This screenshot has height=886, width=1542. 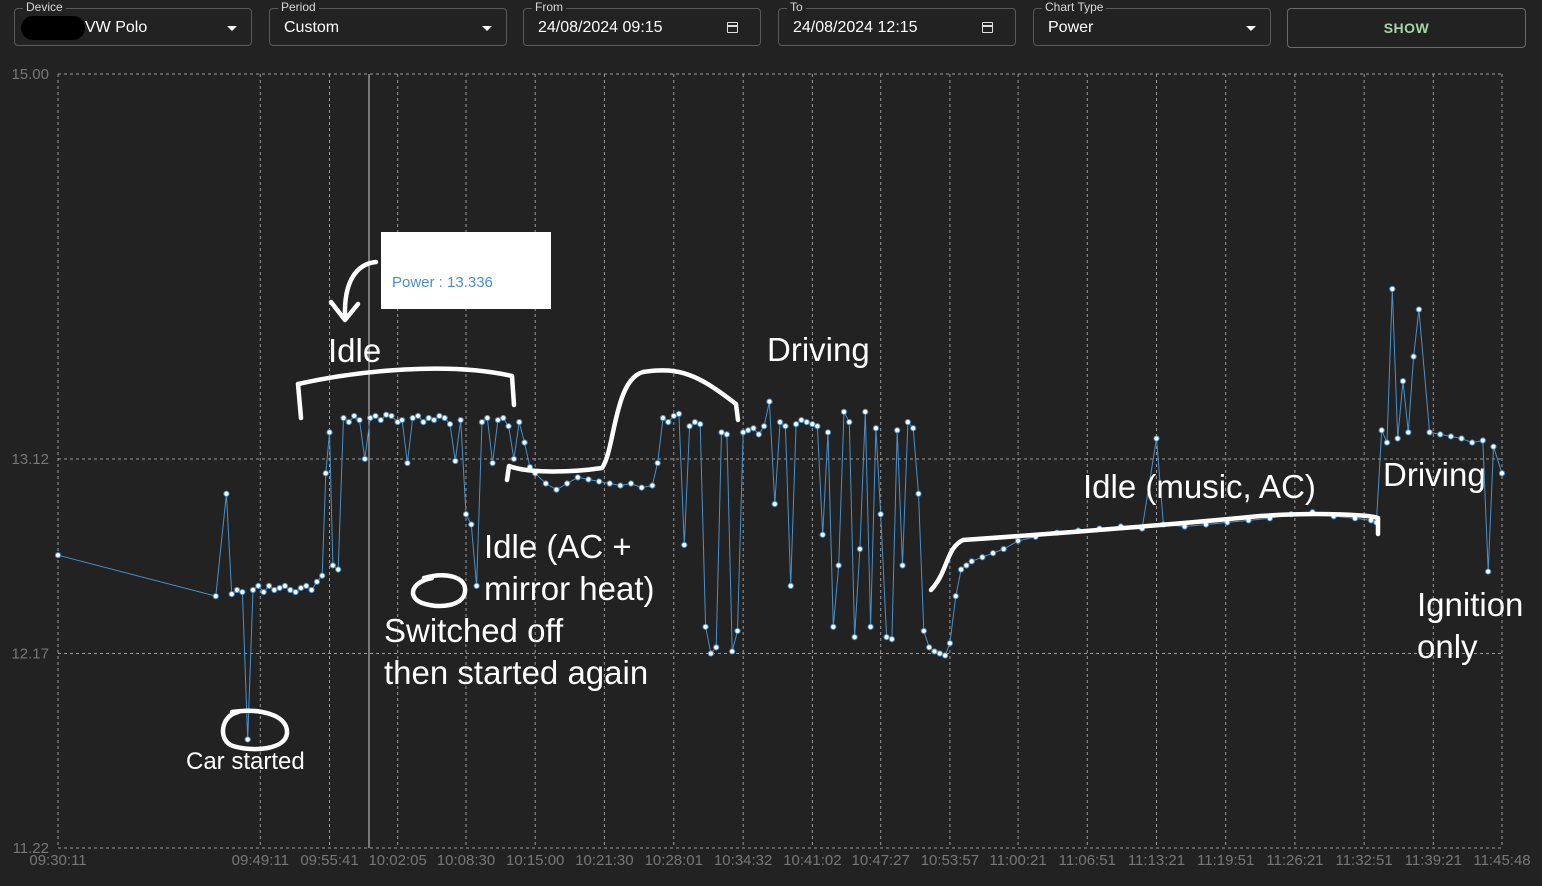 I want to click on x-tick-label: 11:45:48, so click(x=1501, y=860).